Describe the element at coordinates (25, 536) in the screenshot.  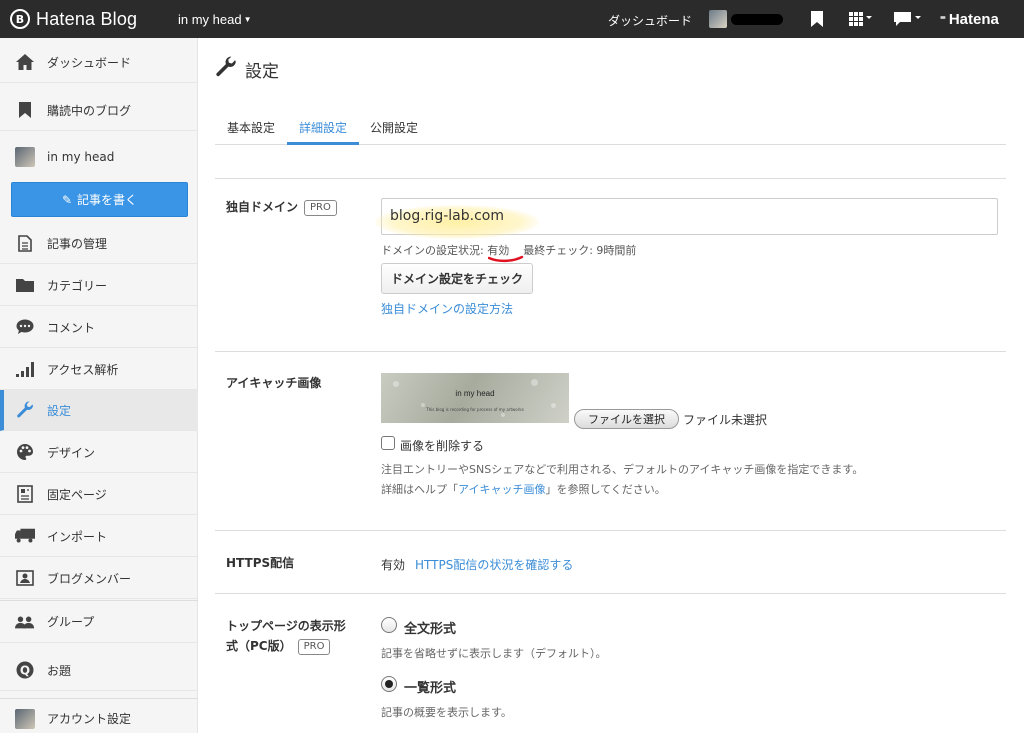
I see `truck-icon` at that location.